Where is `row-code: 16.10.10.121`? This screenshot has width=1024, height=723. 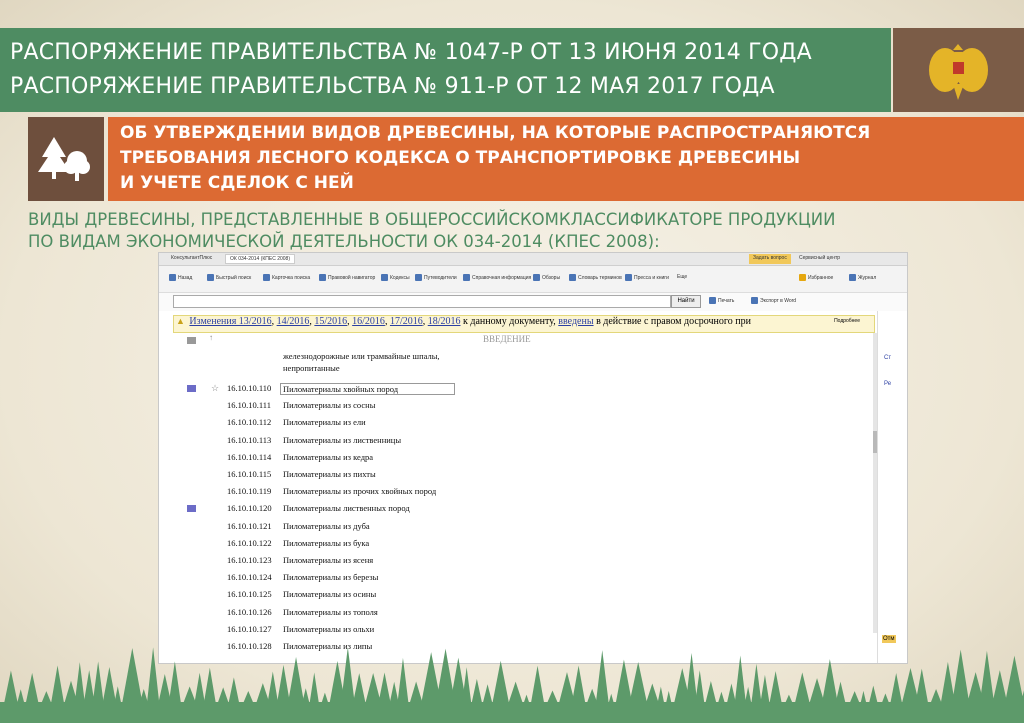
row-code: 16.10.10.121 is located at coordinates (249, 525).